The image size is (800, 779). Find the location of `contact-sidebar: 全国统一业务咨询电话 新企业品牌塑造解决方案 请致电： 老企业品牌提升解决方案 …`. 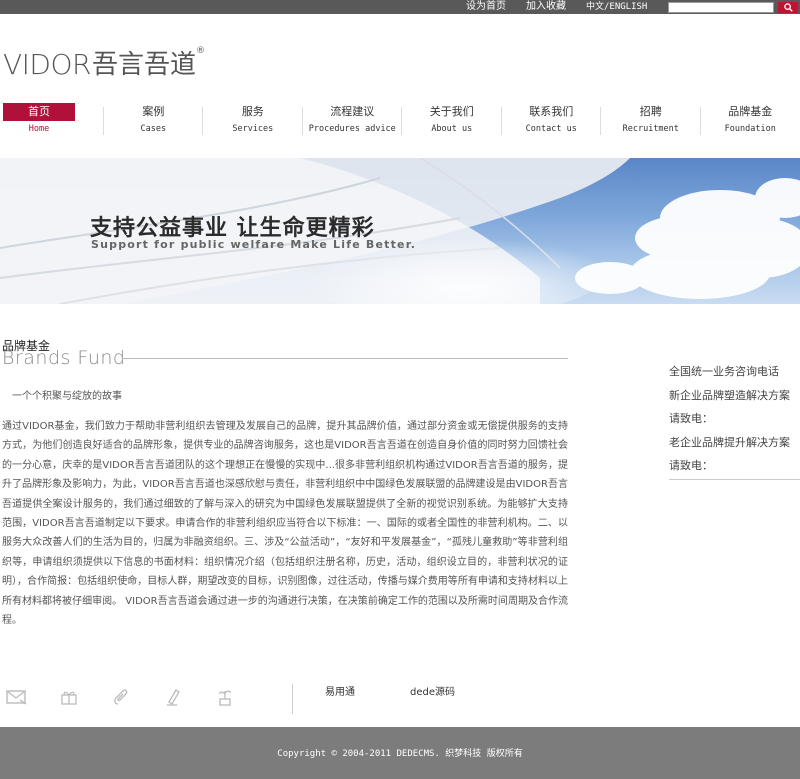

contact-sidebar: 全国统一业务咨询电话 新企业品牌塑造解决方案 请致电： 老企业品牌提升解决方案 … is located at coordinates (734, 419).